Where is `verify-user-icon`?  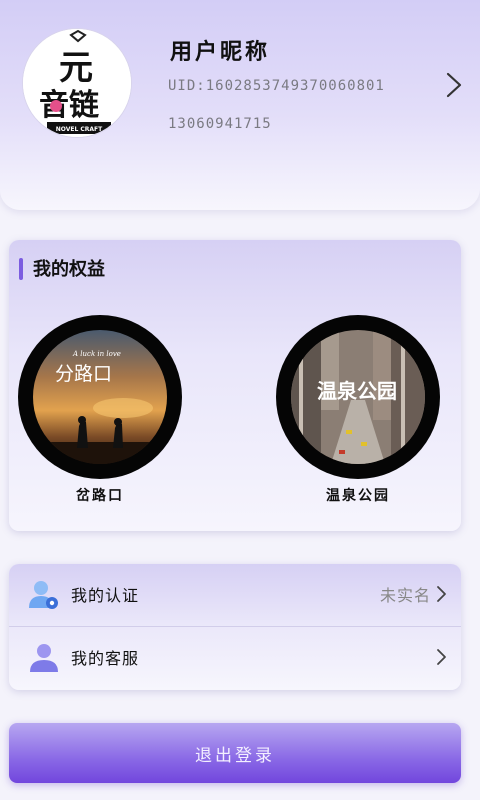 verify-user-icon is located at coordinates (43, 595).